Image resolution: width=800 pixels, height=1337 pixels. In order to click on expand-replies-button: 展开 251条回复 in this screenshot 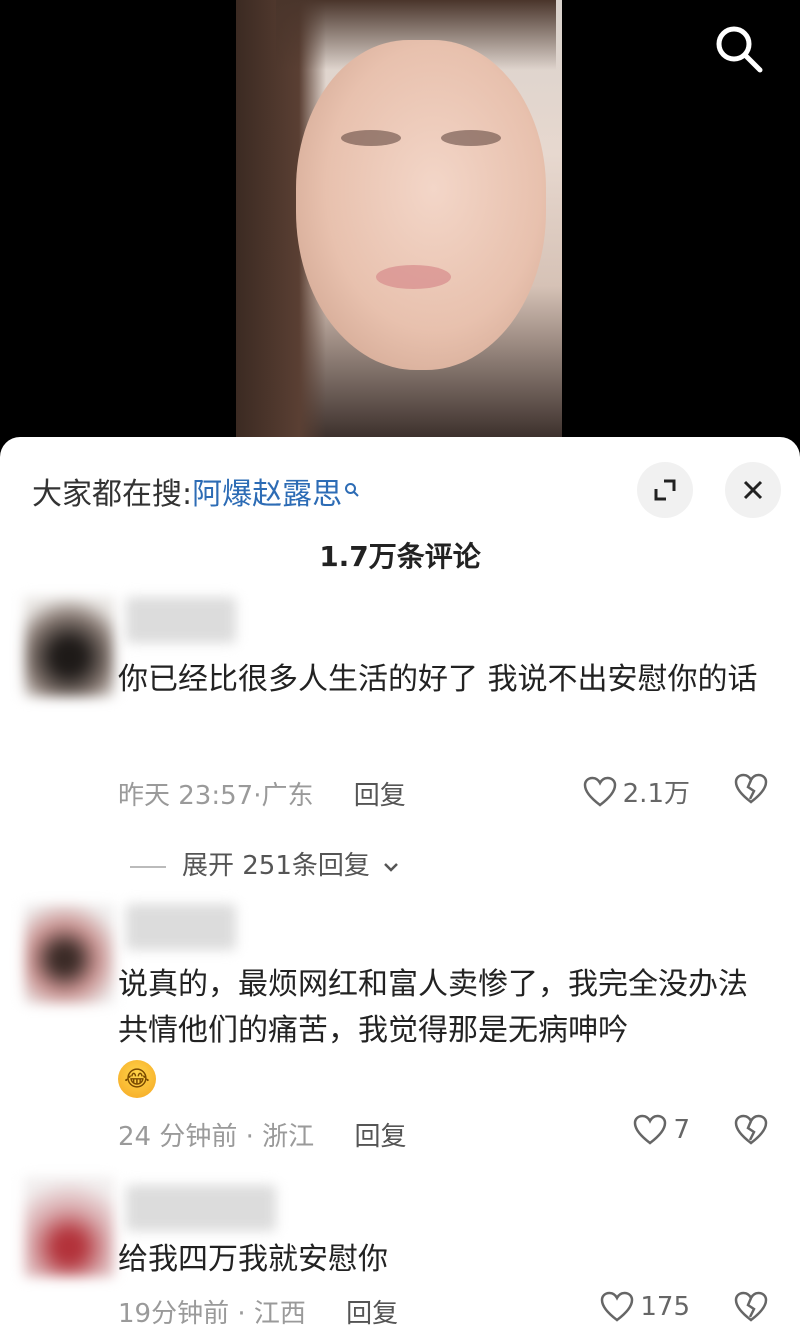, I will do `click(265, 863)`.